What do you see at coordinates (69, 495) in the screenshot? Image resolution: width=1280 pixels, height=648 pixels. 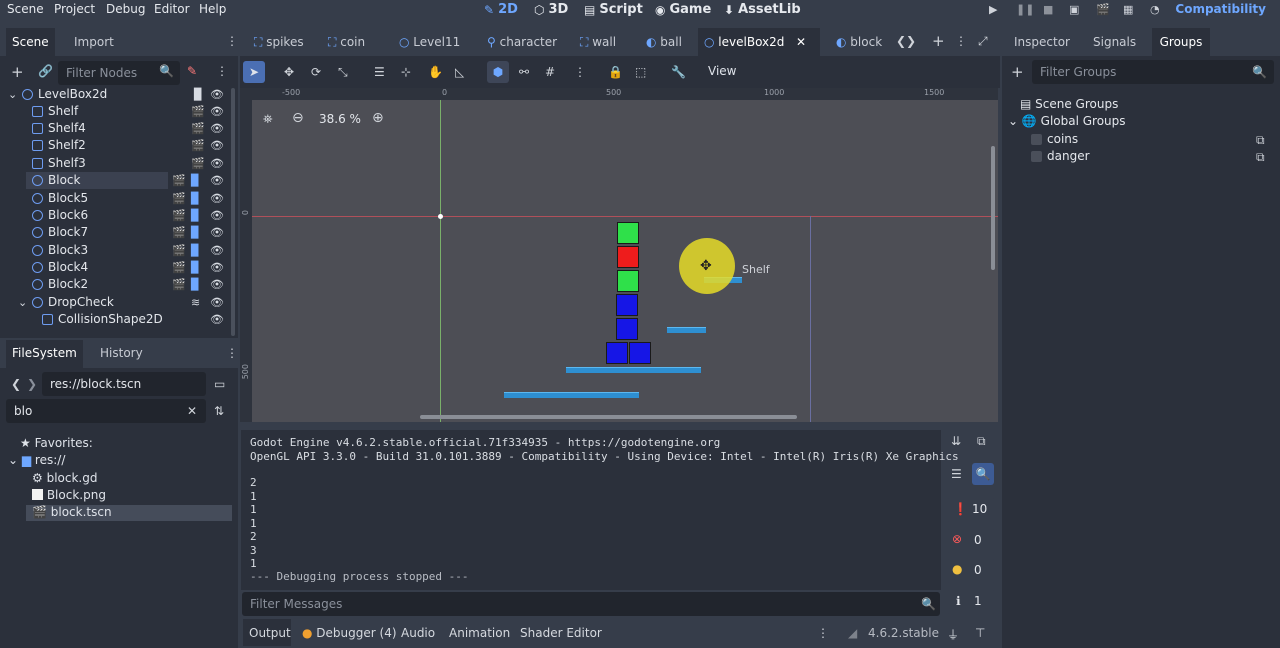 I see `file-row-block-png: Block.png` at bounding box center [69, 495].